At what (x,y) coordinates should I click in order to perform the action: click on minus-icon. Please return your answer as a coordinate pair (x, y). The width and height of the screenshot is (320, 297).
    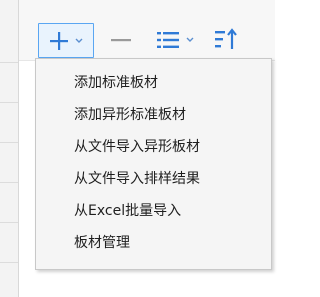
    Looking at the image, I should click on (121, 39).